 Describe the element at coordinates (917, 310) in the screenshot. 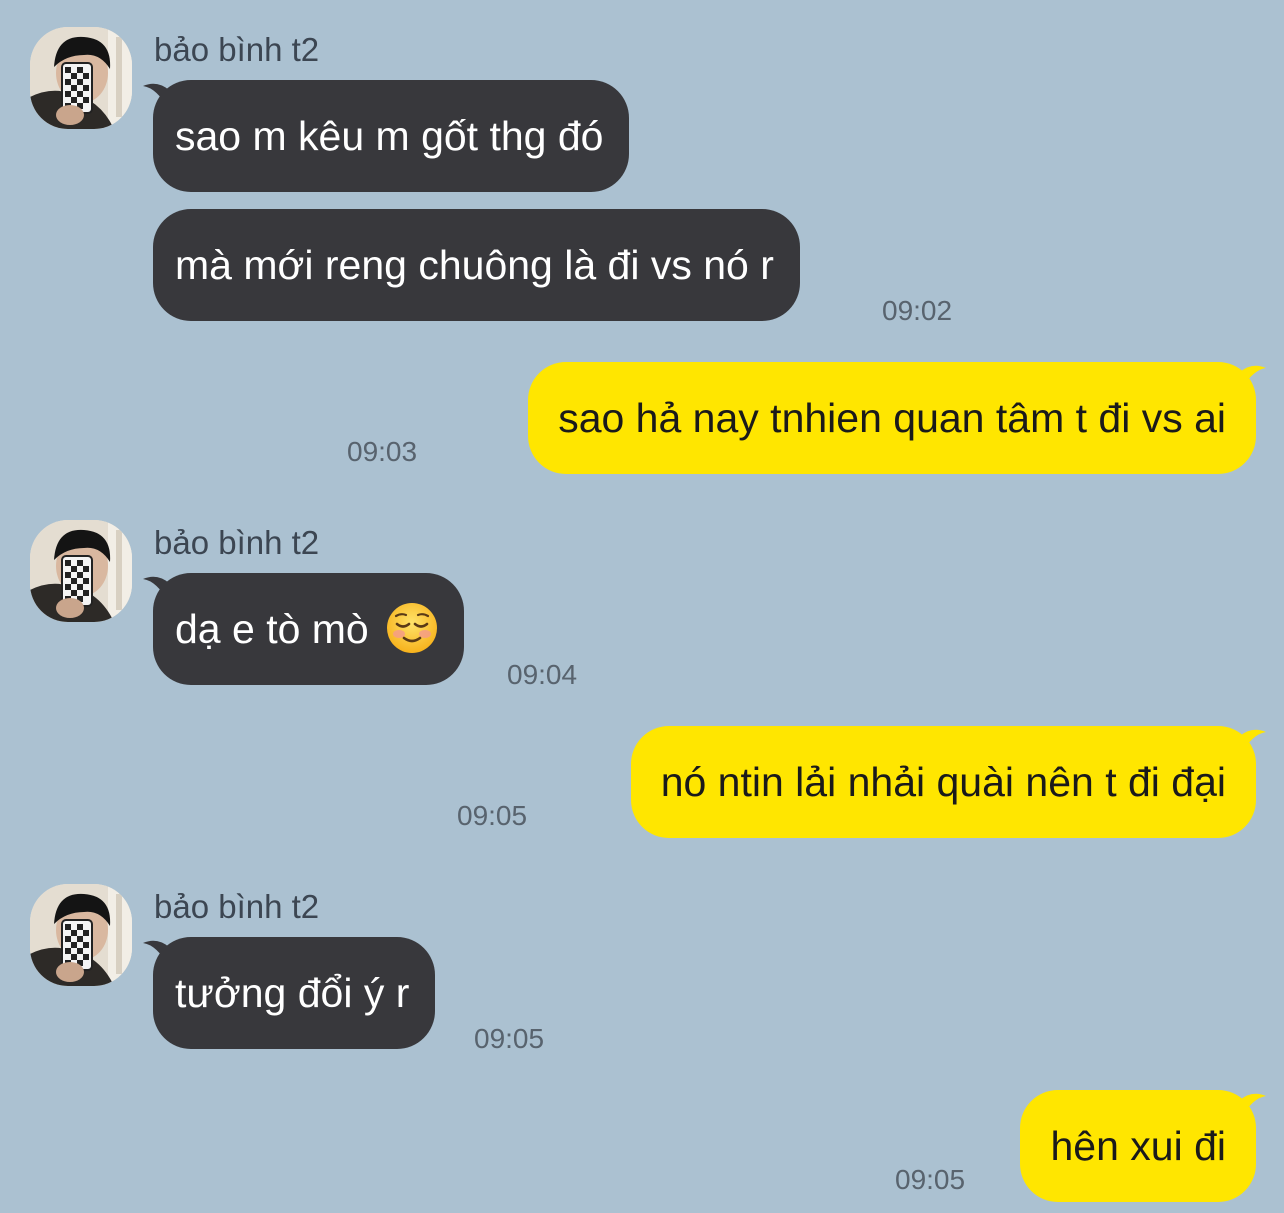

I see `message-timestamp: 09:02` at that location.